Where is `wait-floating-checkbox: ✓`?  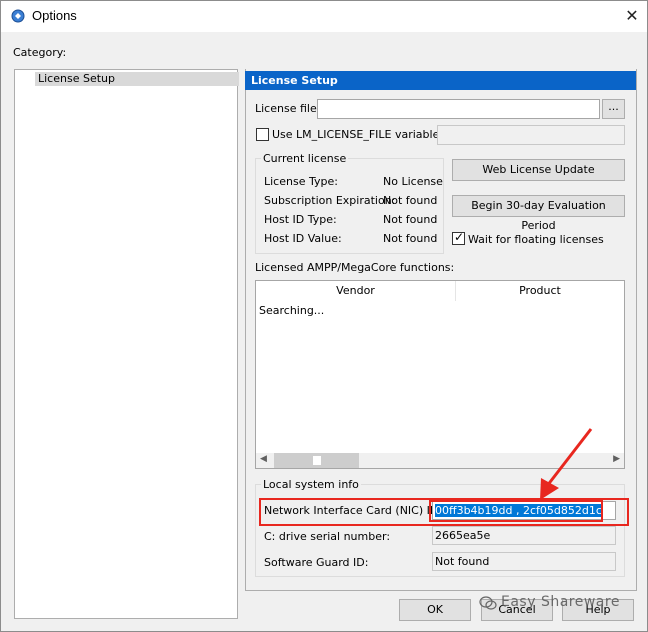
wait-floating-checkbox: ✓ is located at coordinates (458, 237).